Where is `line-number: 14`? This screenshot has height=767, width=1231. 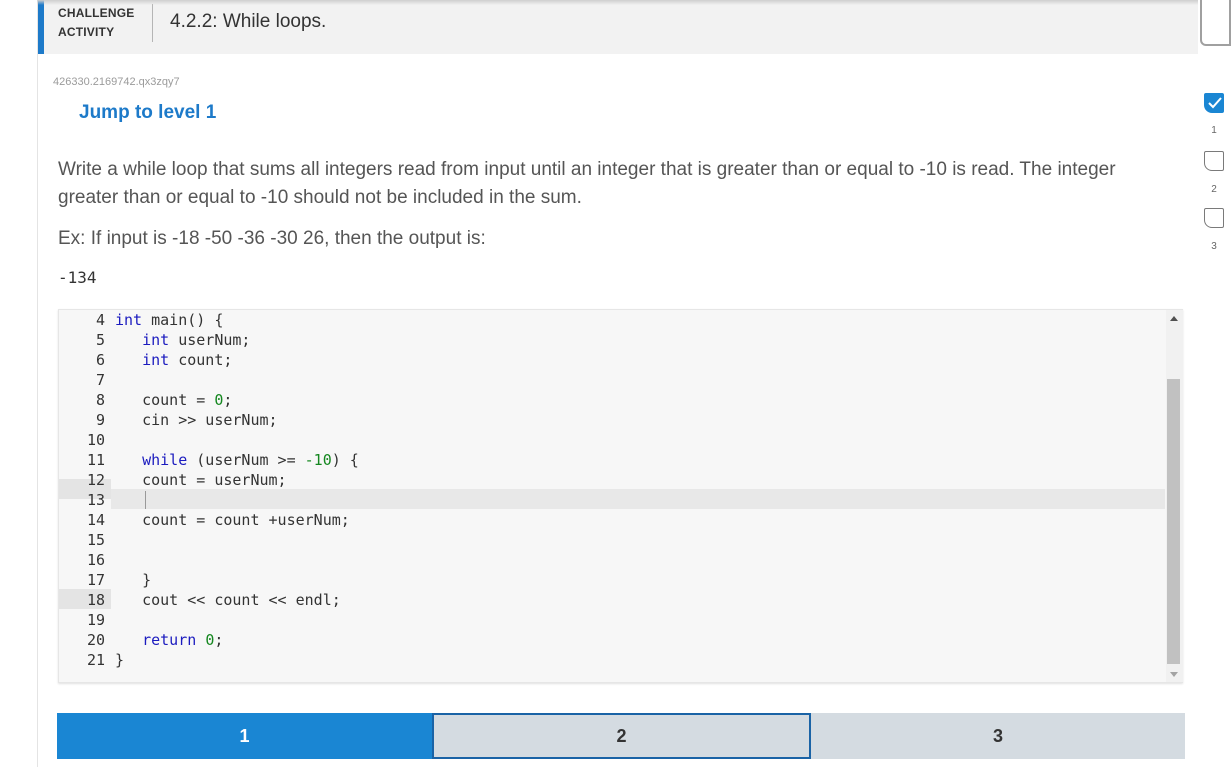 line-number: 14 is located at coordinates (95, 520).